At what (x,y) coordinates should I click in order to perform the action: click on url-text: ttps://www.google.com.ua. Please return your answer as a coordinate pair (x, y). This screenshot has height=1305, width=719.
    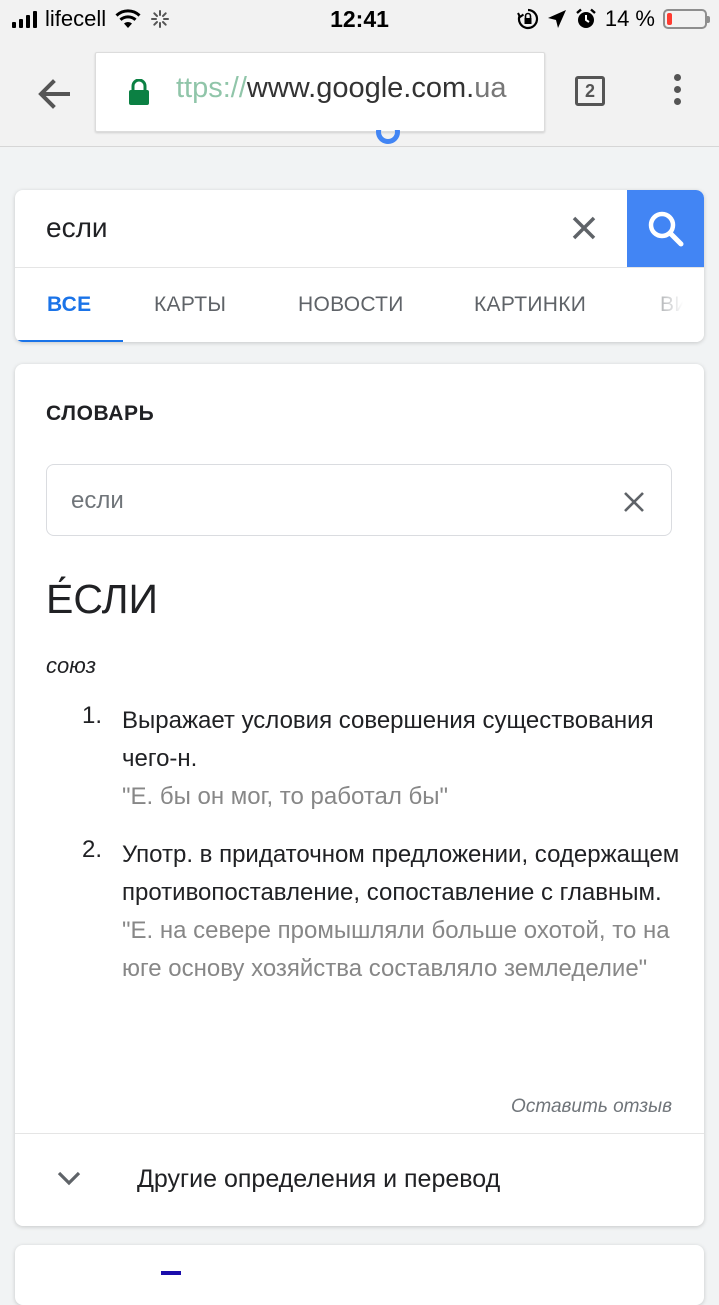
    Looking at the image, I should click on (356, 88).